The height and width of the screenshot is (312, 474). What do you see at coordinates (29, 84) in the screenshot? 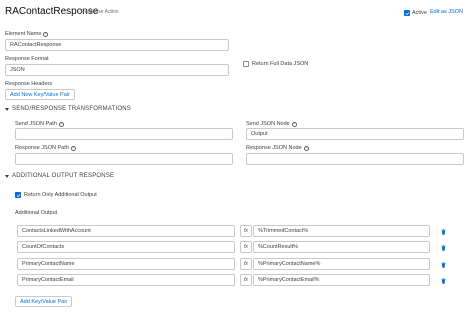
I see `response-headers-label: Response Headers` at bounding box center [29, 84].